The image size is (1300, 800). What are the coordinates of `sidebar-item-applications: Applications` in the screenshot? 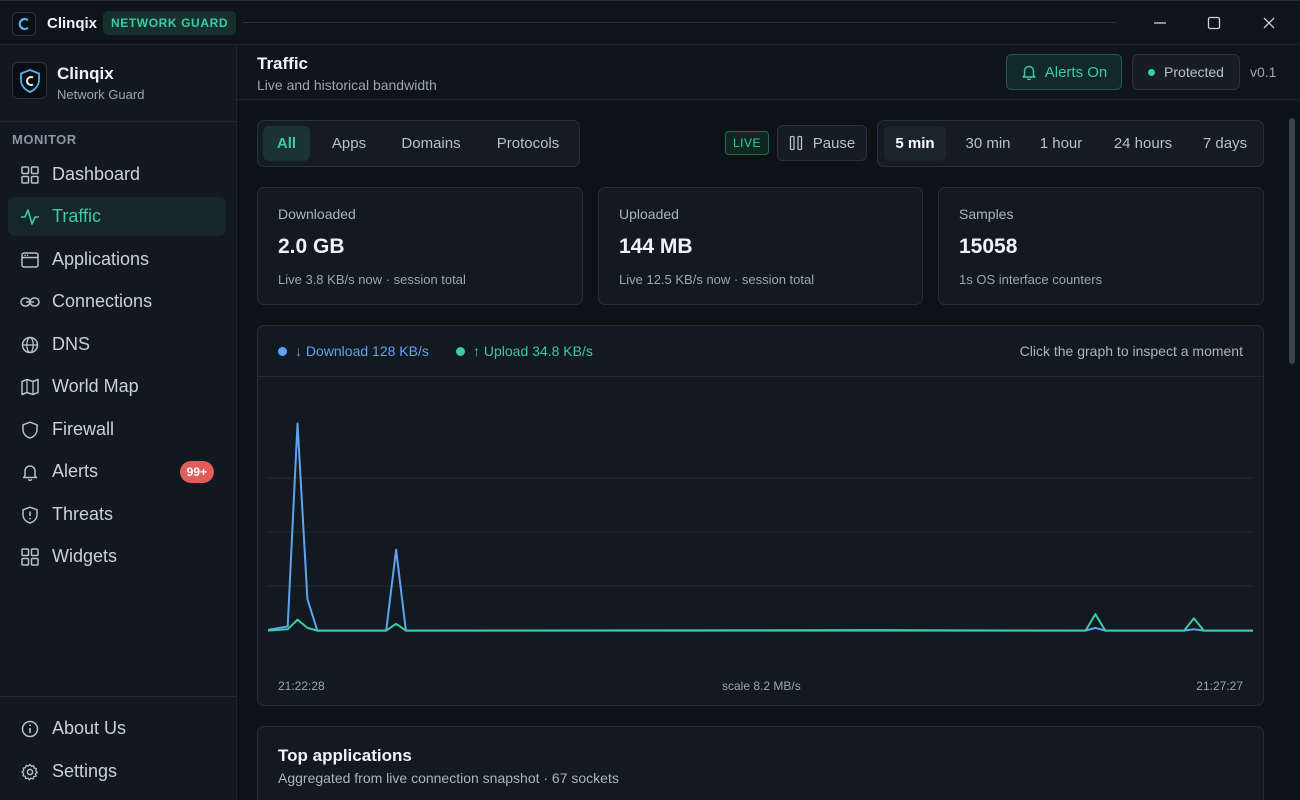 It's located at (117, 259).